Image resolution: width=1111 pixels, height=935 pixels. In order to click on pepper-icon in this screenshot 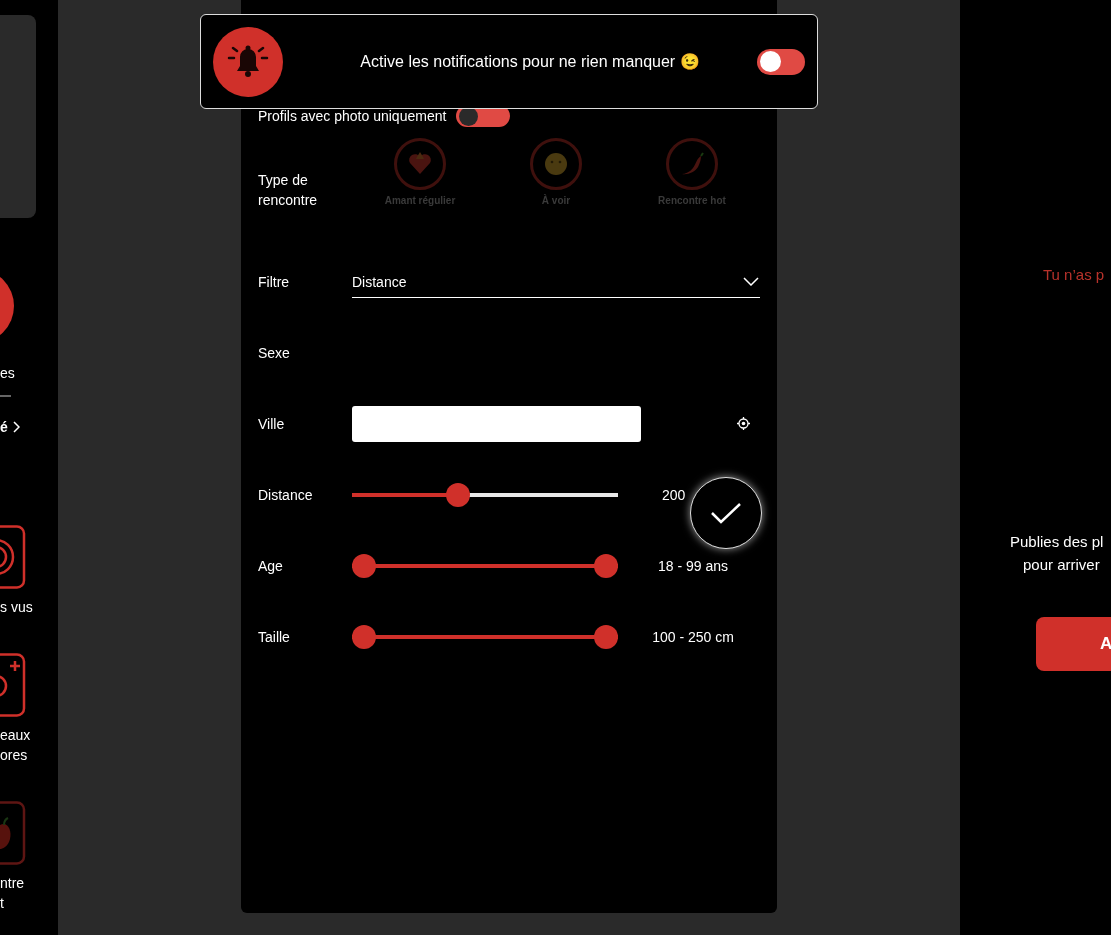, I will do `click(13, 833)`.